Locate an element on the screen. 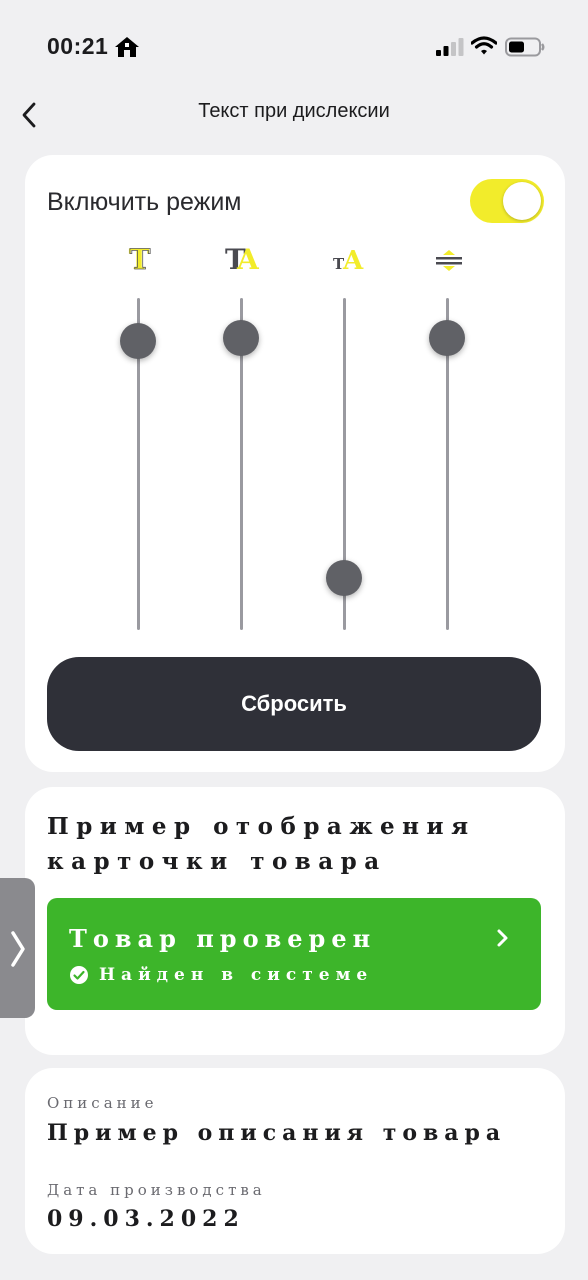 This screenshot has width=588, height=1280. side-panel-tab is located at coordinates (17, 948).